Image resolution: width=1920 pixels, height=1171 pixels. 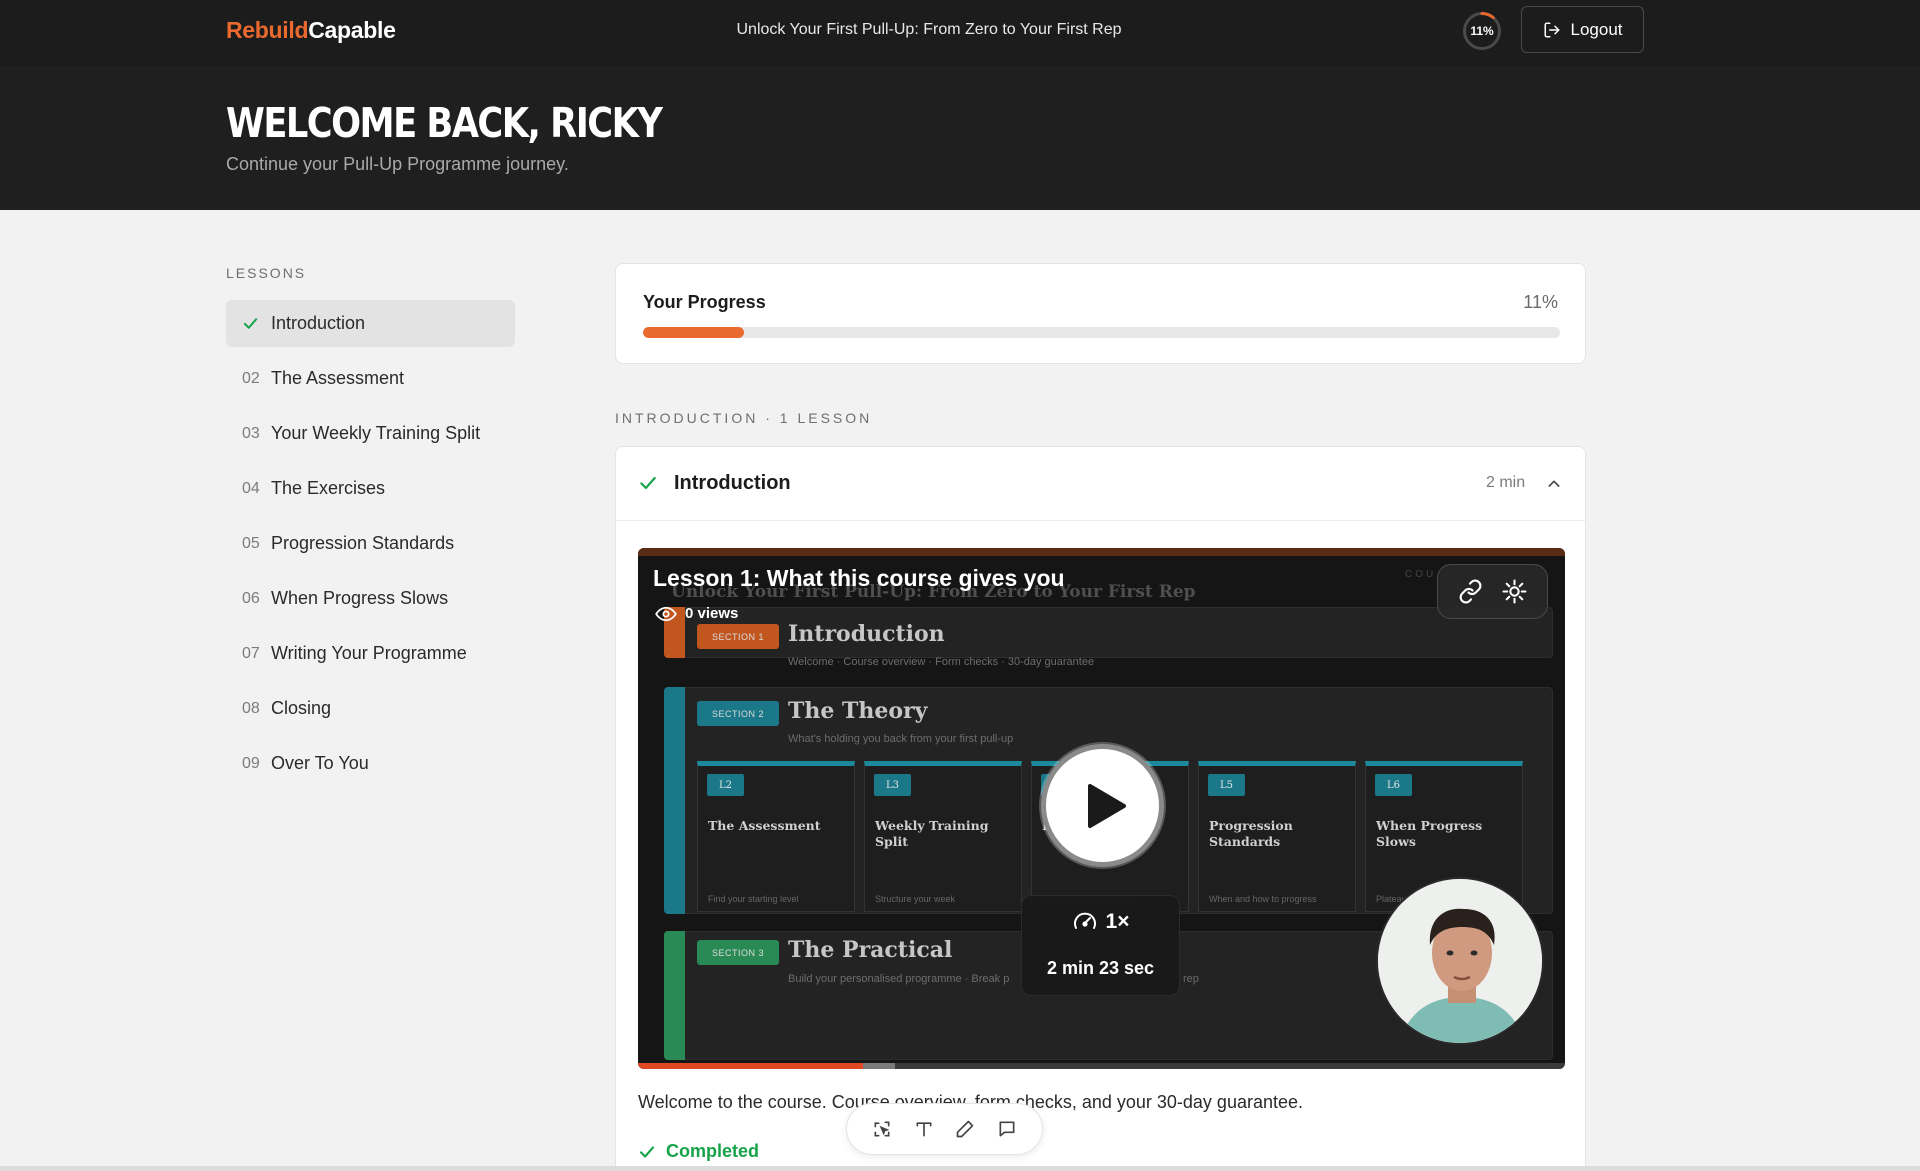 I want to click on lesson-duration: 2 min, so click(x=1506, y=482).